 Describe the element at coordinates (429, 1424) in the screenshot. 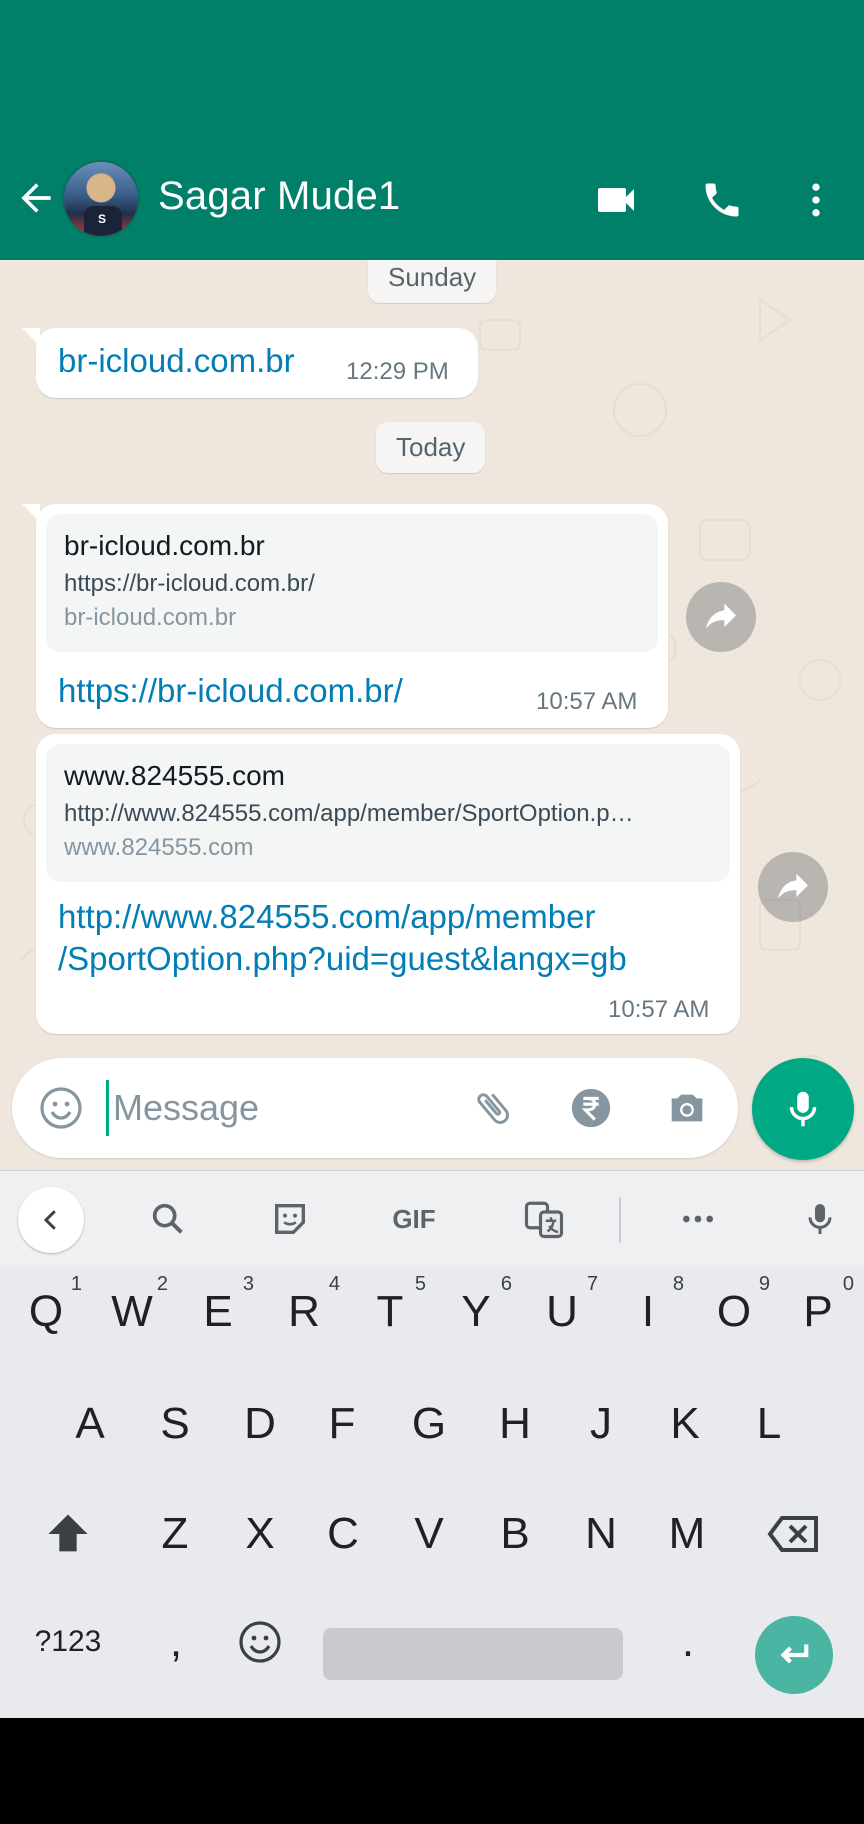

I see `key-g: G` at that location.